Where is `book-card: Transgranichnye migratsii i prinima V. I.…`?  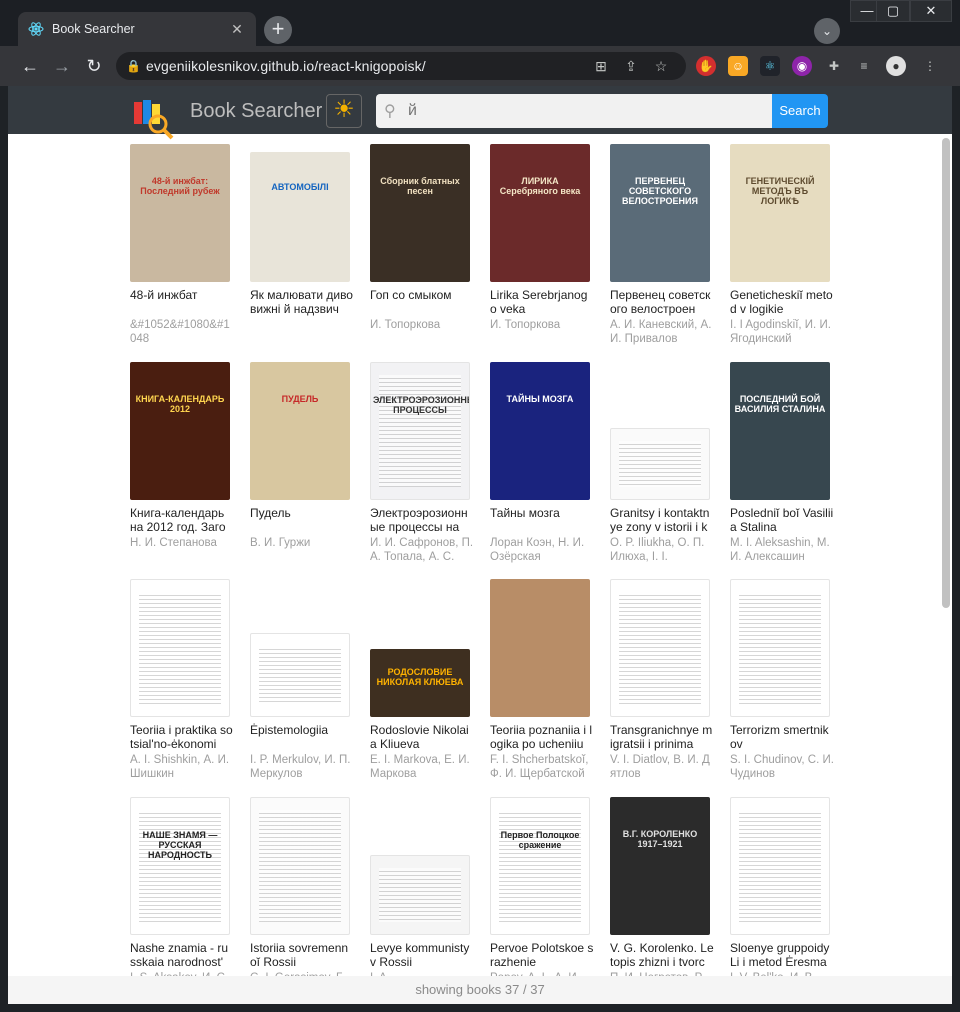 book-card: Transgranichnye migratsii i prinima V. I.… is located at coordinates (662, 680).